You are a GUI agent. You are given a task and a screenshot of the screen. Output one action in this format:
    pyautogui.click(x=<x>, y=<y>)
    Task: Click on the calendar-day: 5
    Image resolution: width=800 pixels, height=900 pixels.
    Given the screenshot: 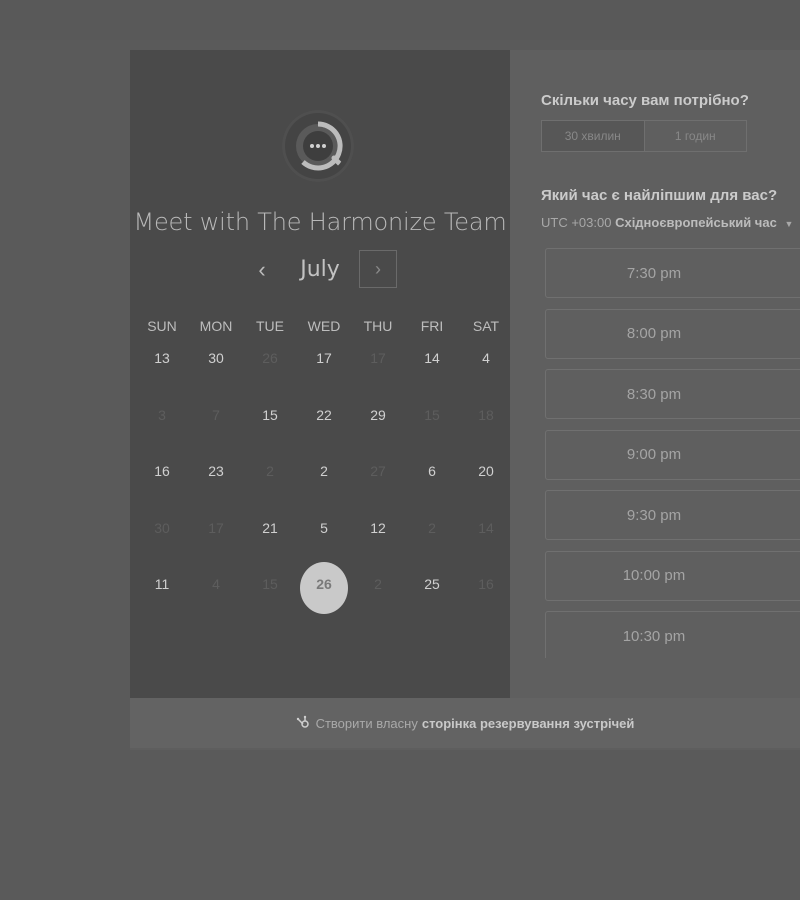 What is the action you would take?
    pyautogui.click(x=324, y=538)
    